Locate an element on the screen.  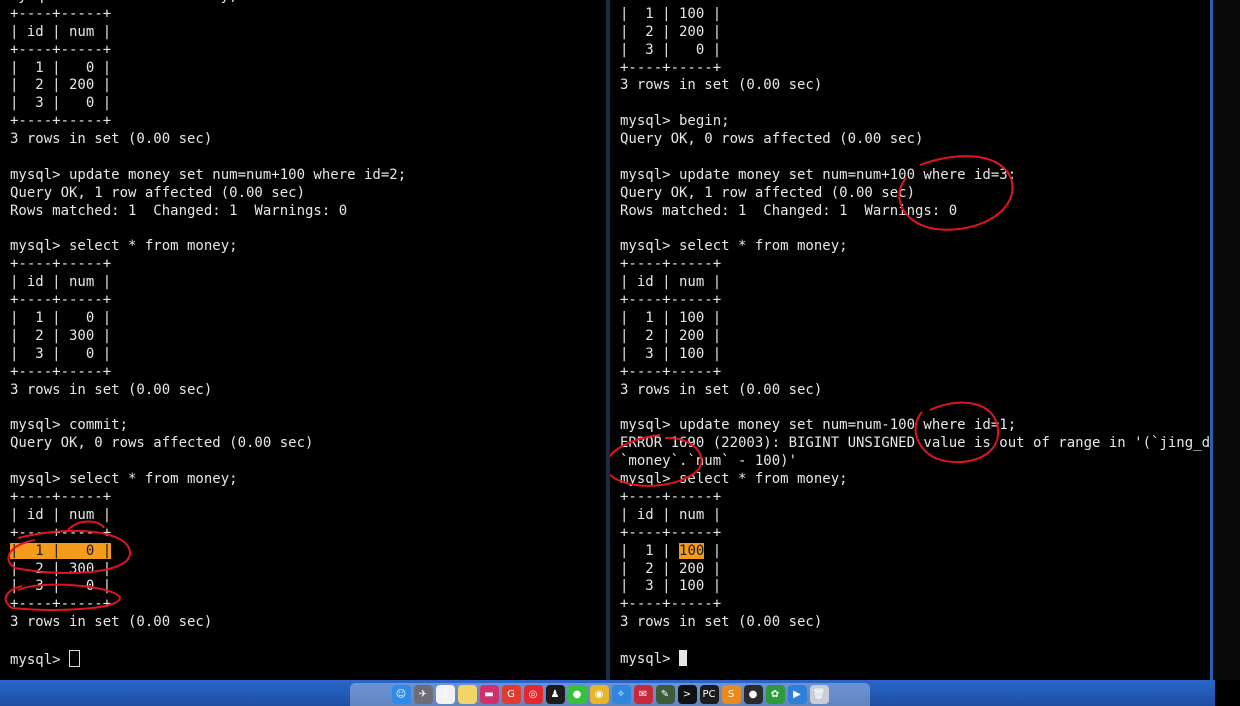
netease-music-icon: ◎ is located at coordinates (533, 694).